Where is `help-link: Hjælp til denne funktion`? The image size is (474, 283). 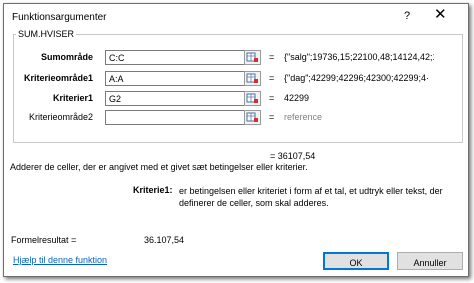 help-link: Hjælp til denne funktion is located at coordinates (60, 260).